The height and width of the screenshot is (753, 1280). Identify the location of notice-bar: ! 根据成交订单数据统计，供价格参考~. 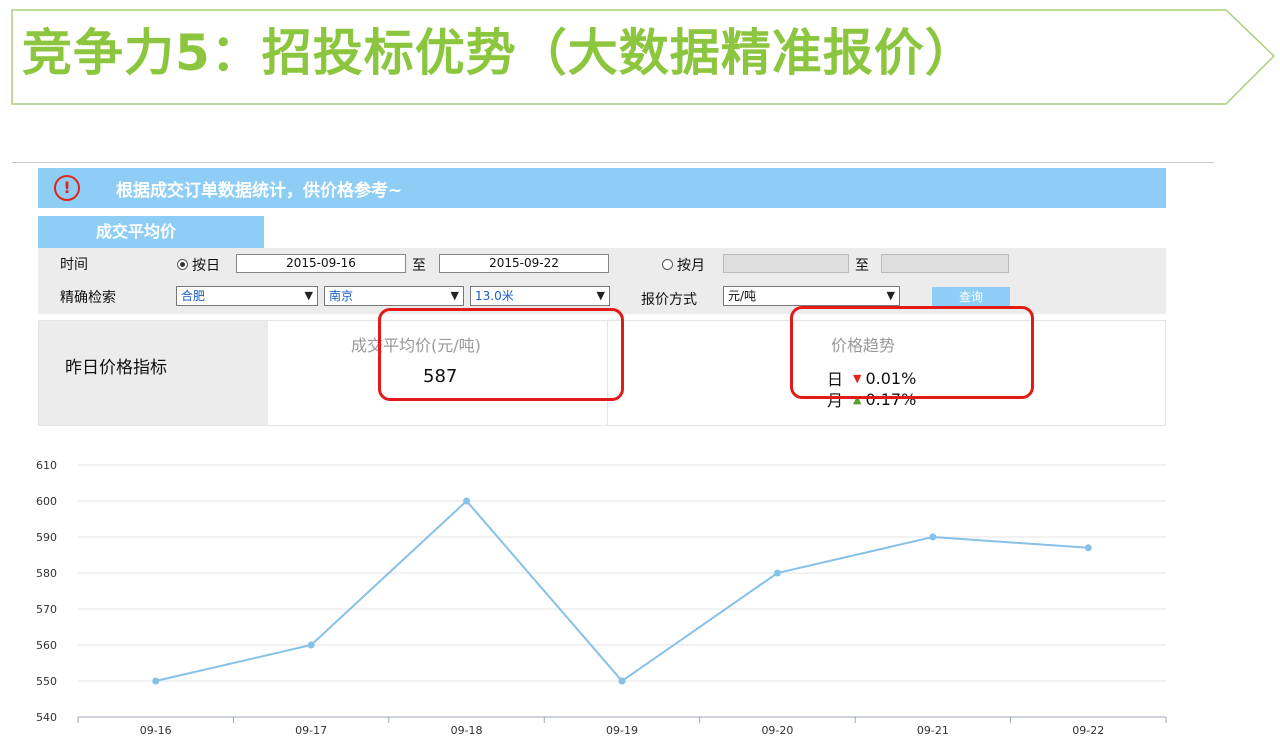
(602, 188).